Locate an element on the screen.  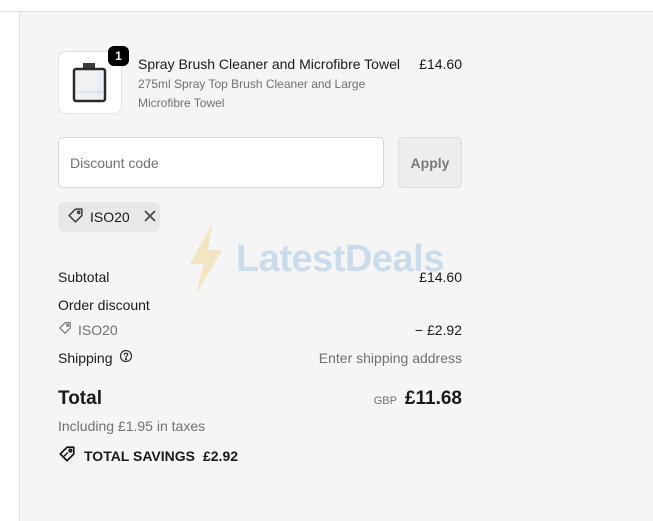
discount-value: − £2.92 is located at coordinates (438, 329).